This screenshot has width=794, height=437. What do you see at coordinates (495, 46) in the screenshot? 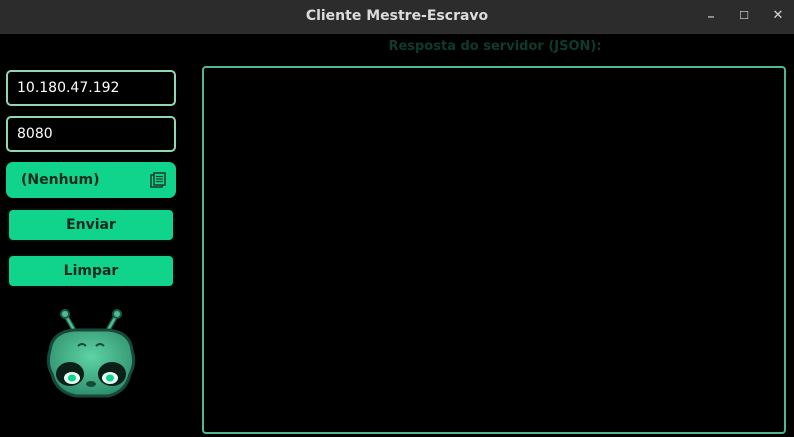
I see `response-label: Resposta do servidor (JSON):` at bounding box center [495, 46].